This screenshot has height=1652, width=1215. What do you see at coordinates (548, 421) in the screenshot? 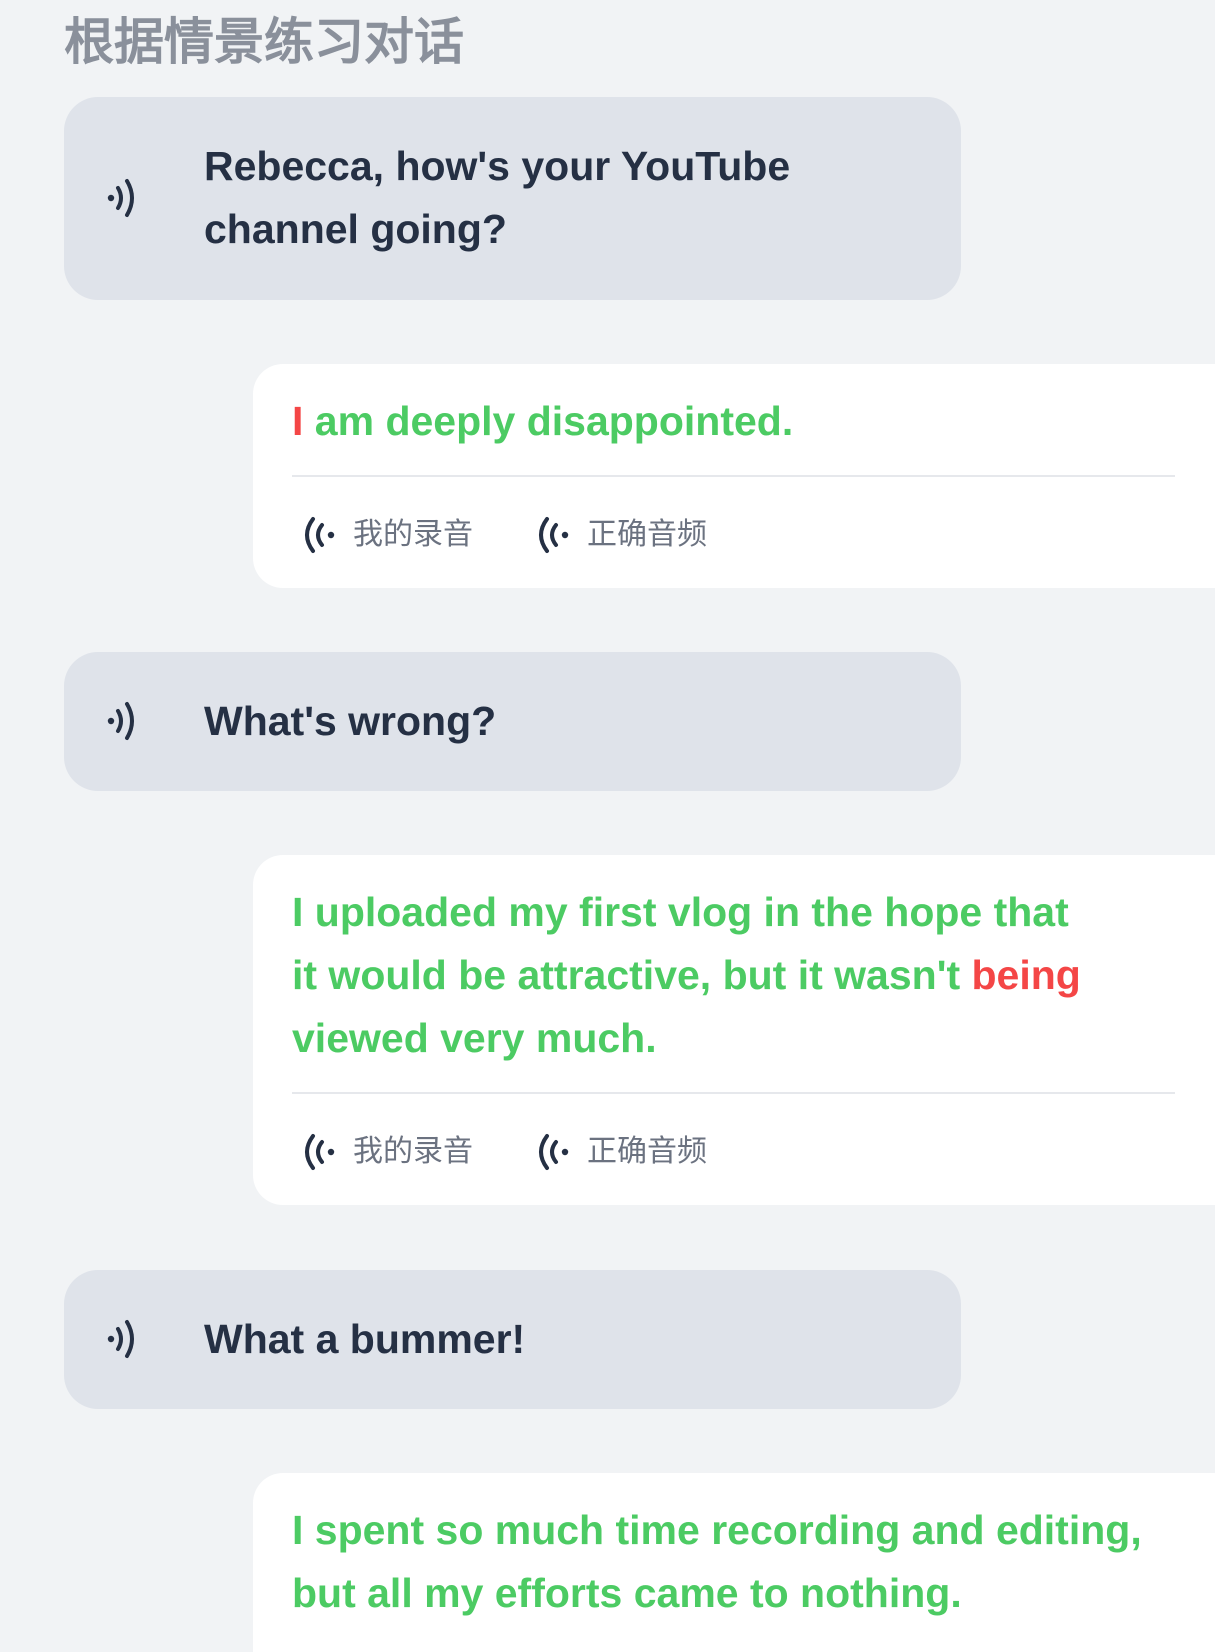
I see `answer-correct-segment: am deeply disappointed.` at bounding box center [548, 421].